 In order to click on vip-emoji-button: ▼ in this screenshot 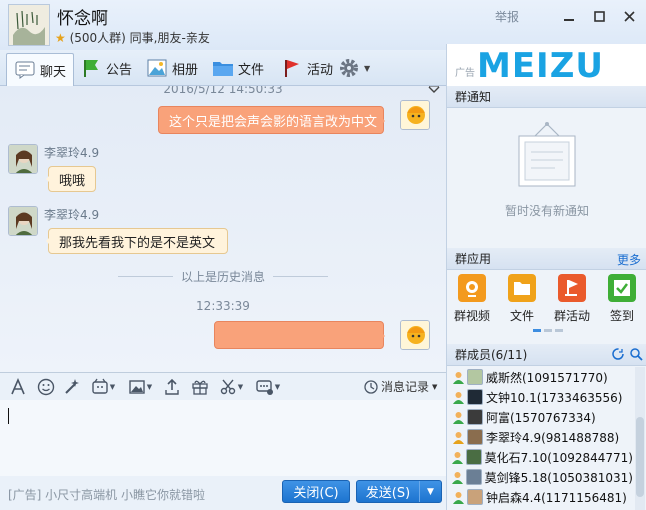, I will do `click(103, 387)`.